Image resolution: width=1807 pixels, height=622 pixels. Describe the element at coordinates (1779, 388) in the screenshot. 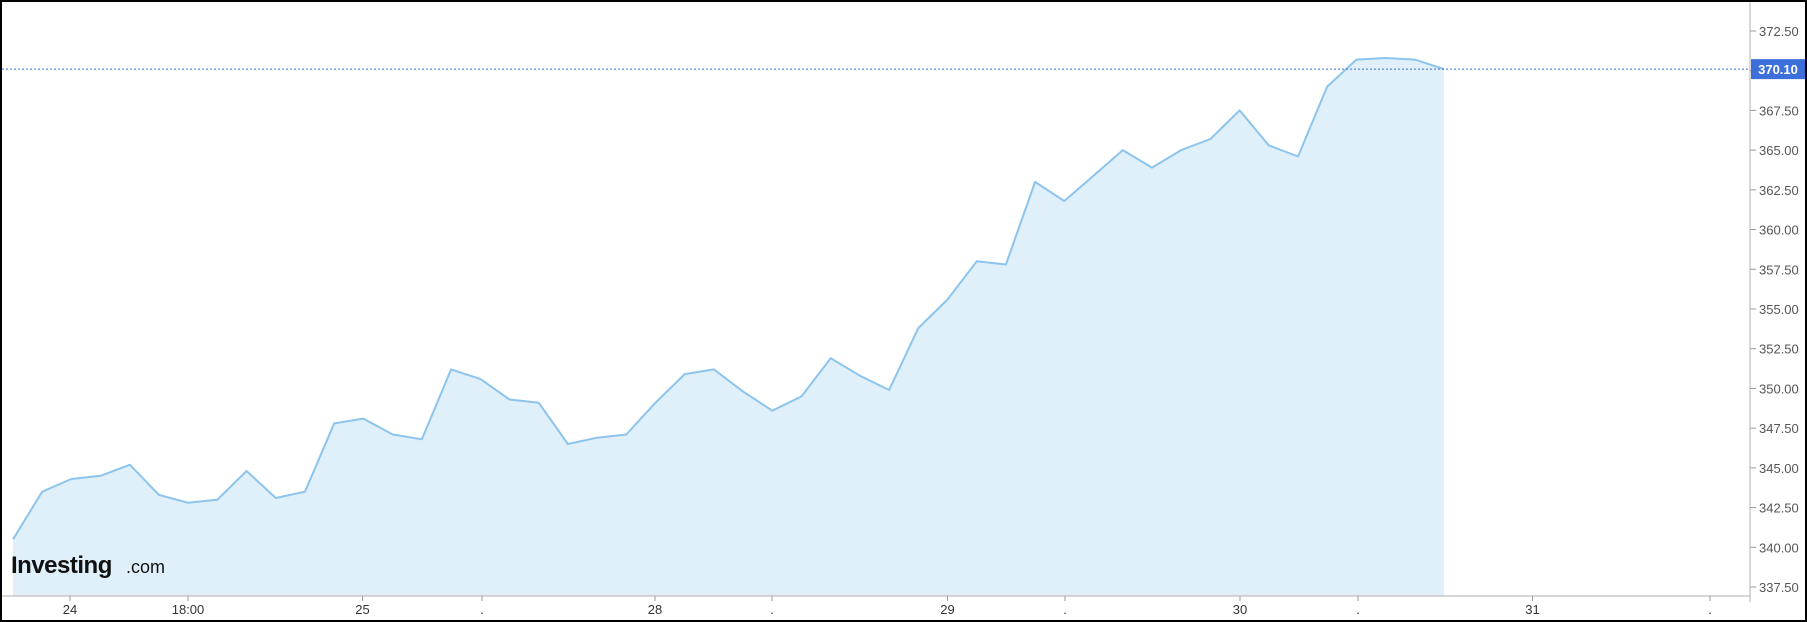

I see `y-tick-label: 350.00` at that location.